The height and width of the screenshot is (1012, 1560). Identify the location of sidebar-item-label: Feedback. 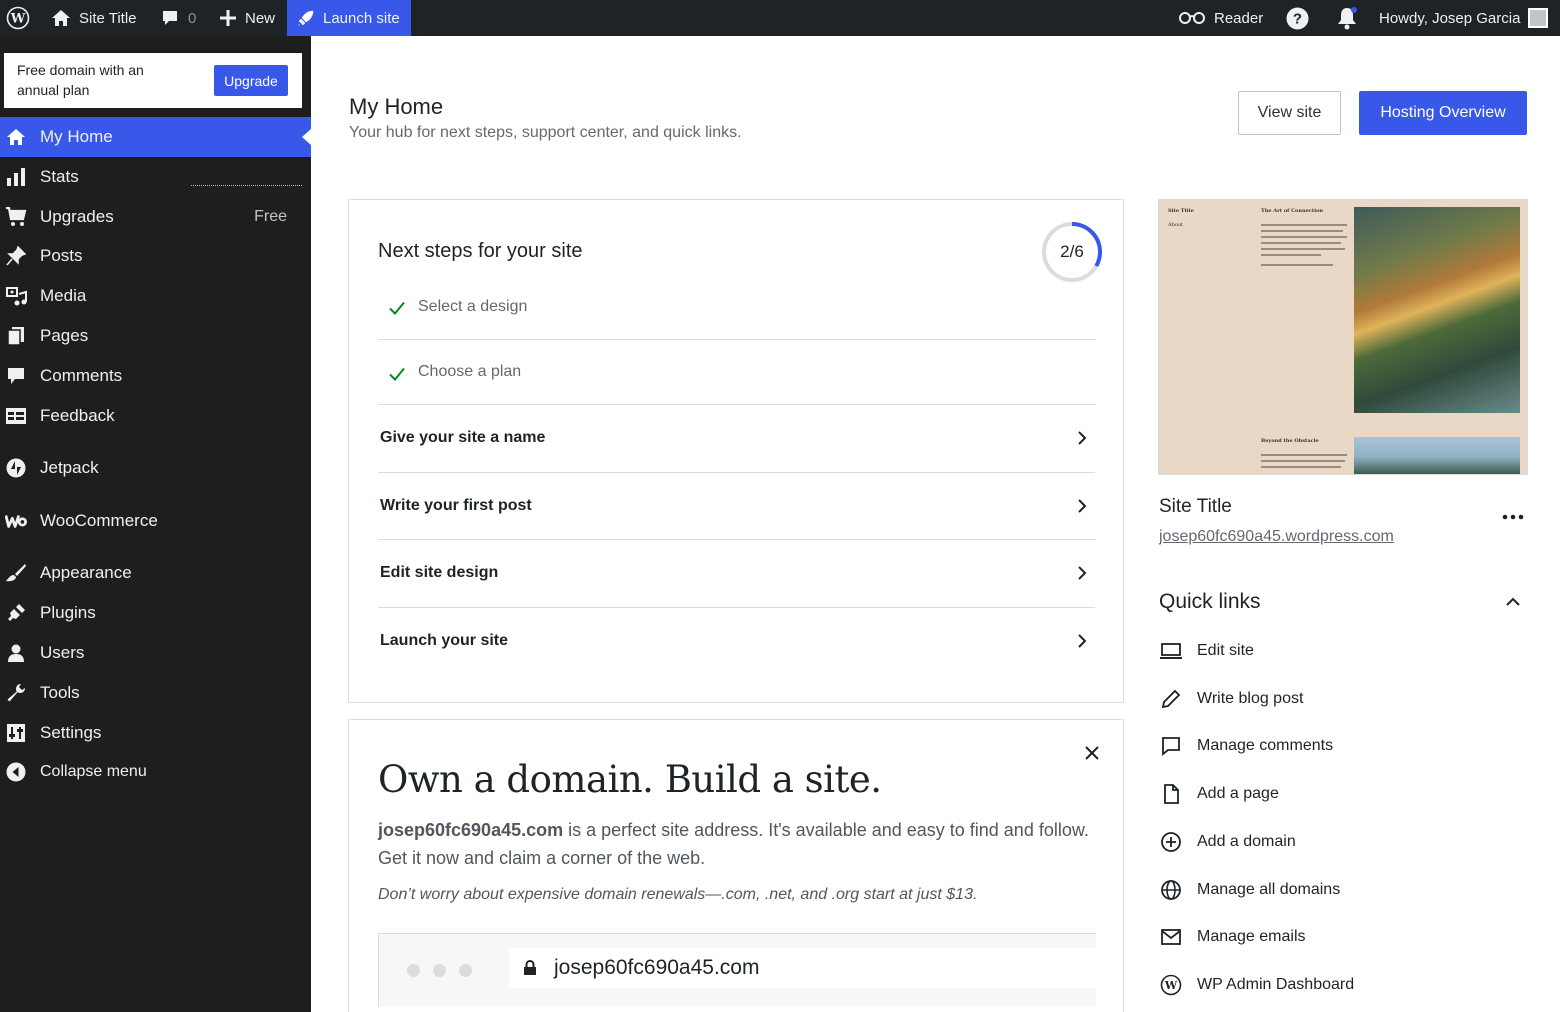
(77, 415).